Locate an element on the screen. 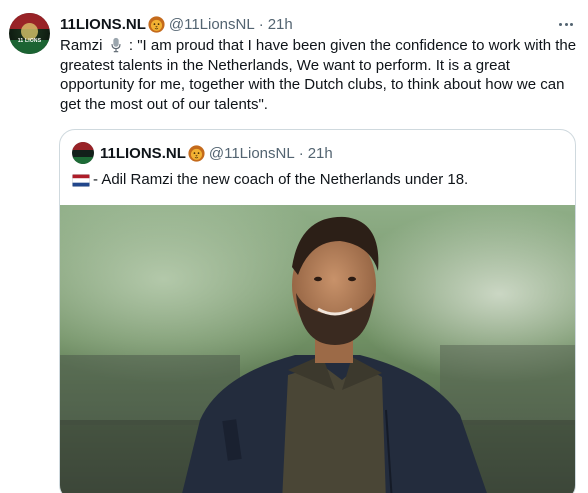  avatar-text: 11 LIONS is located at coordinates (29, 41).